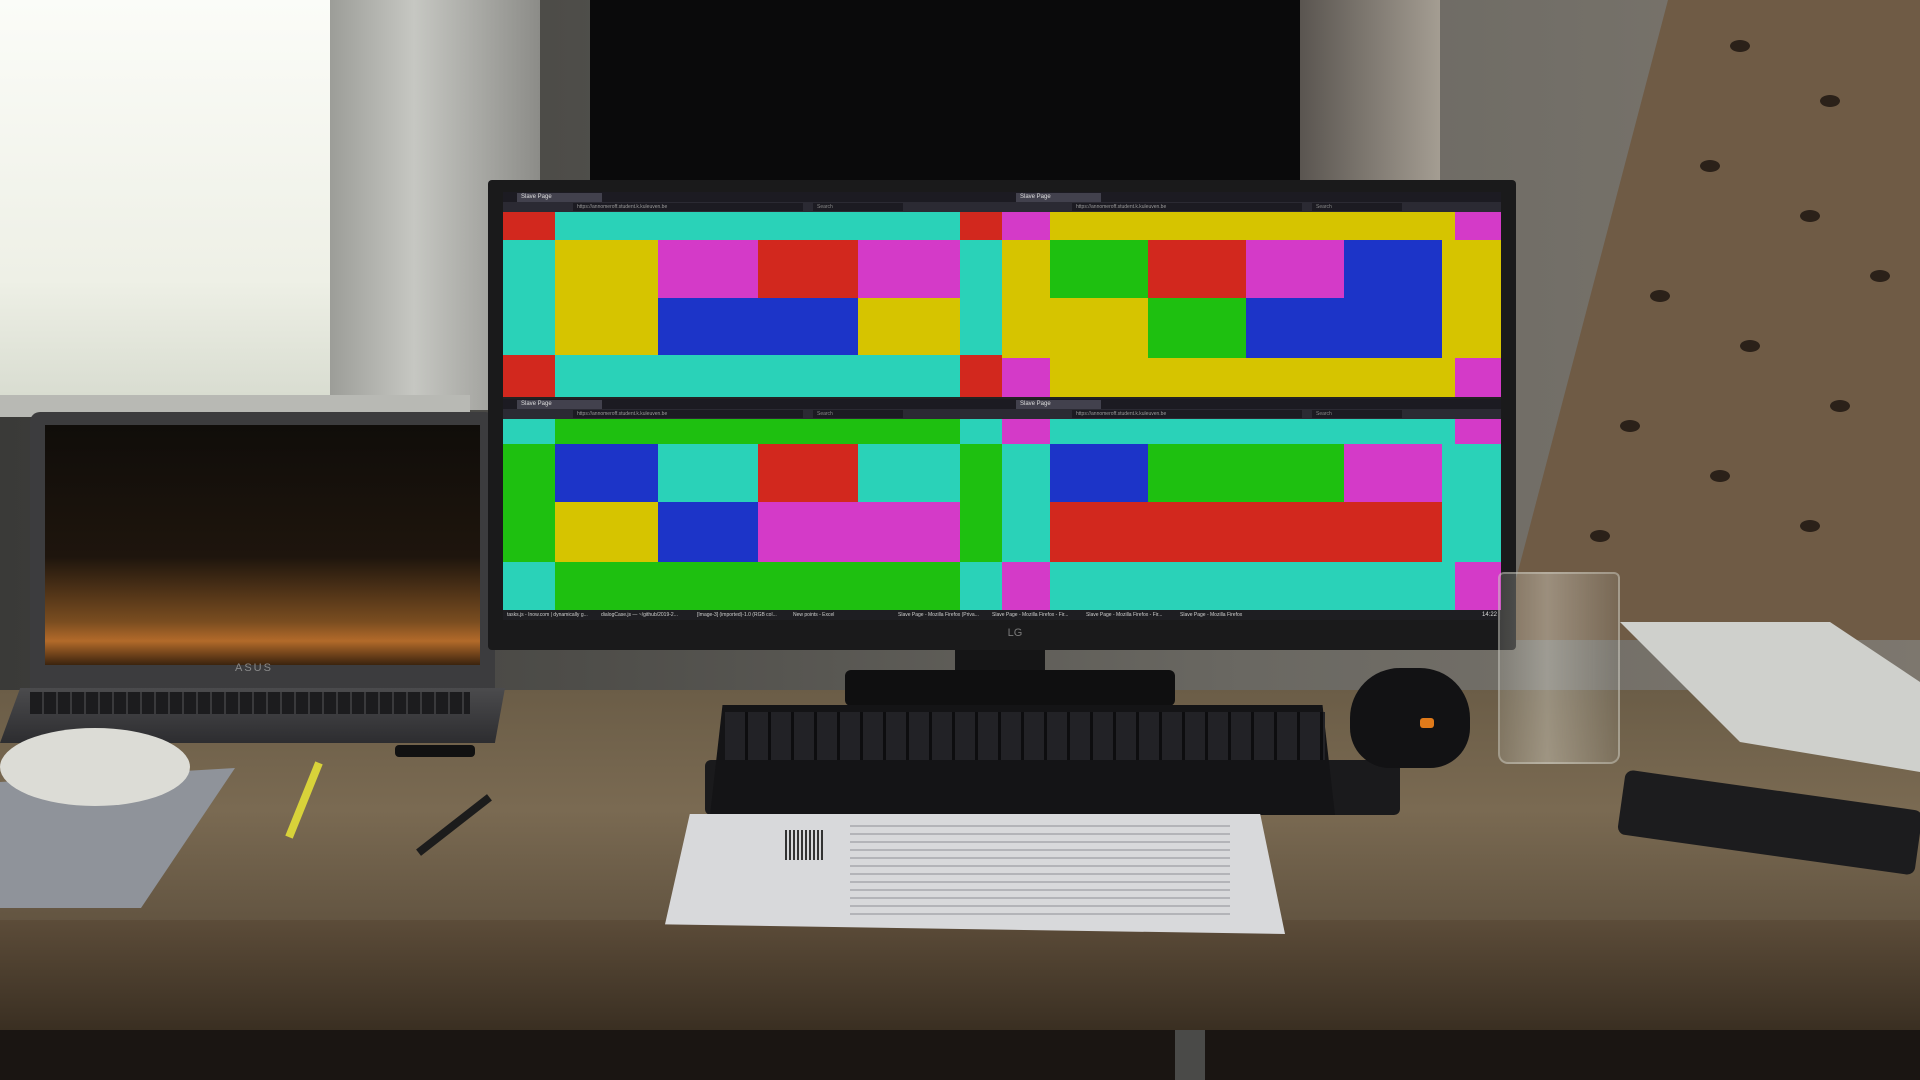 Image resolution: width=1920 pixels, height=1080 pixels. I want to click on mouse-logo-light, so click(1427, 723).